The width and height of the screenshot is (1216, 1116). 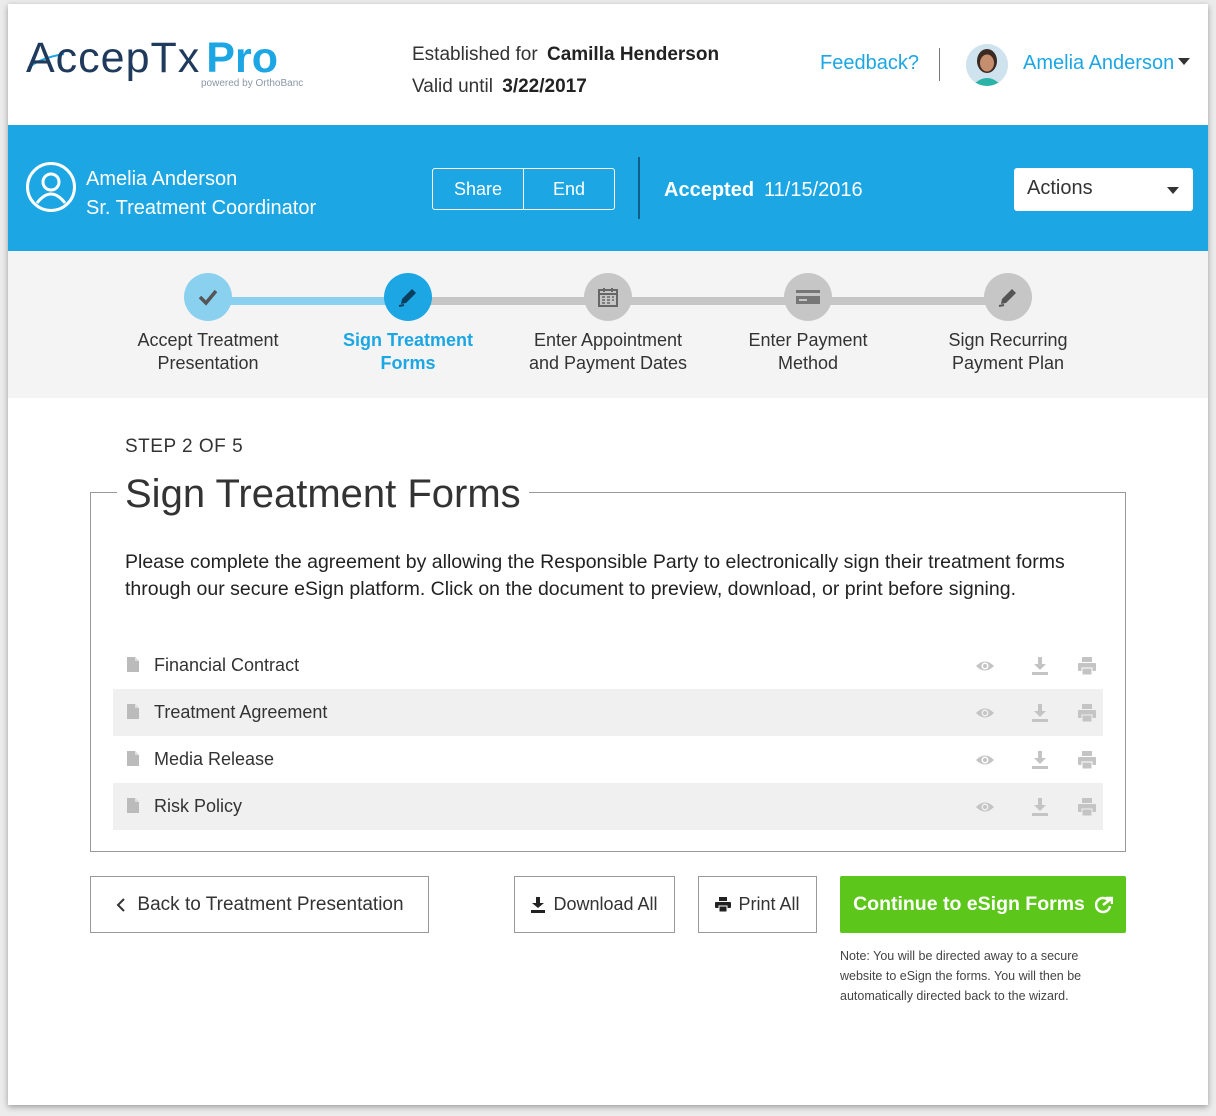 I want to click on coordinator-name: Amelia Anderson, so click(x=162, y=179).